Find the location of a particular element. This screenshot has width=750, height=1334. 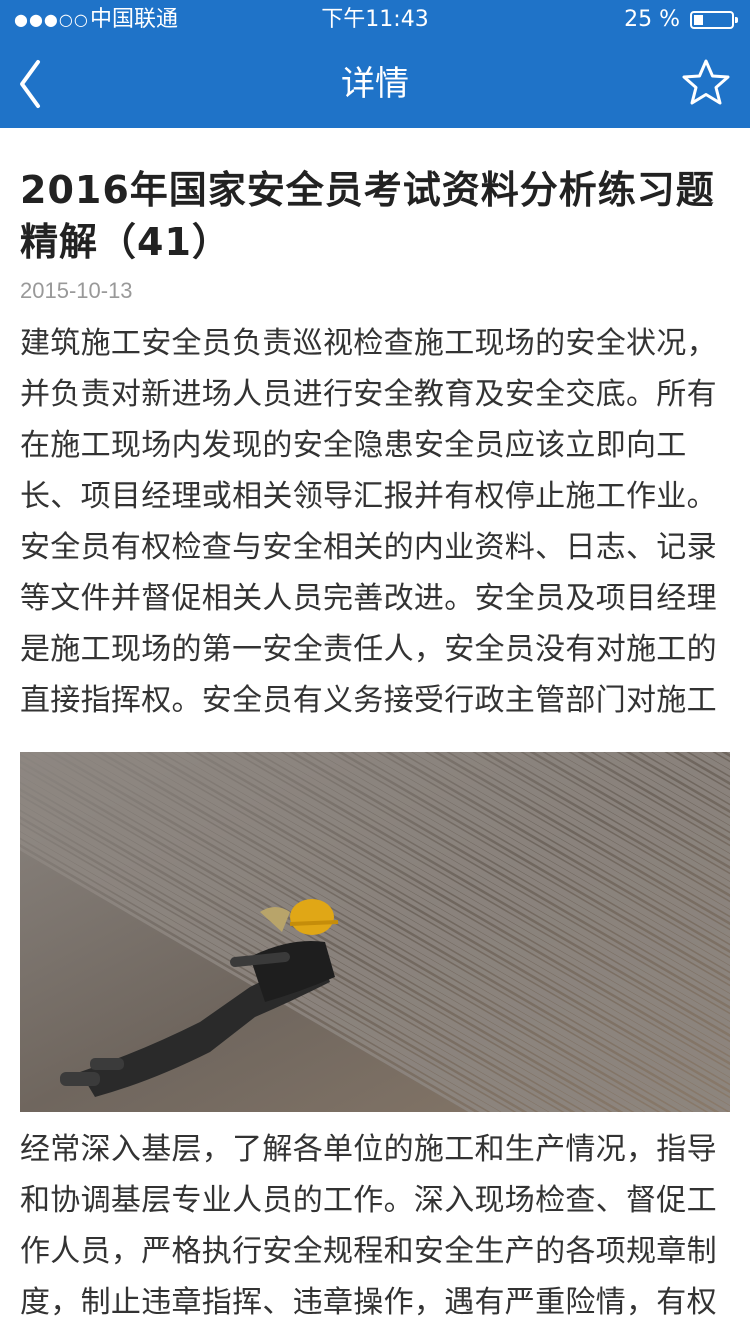

page-title: 详情 is located at coordinates (375, 84).